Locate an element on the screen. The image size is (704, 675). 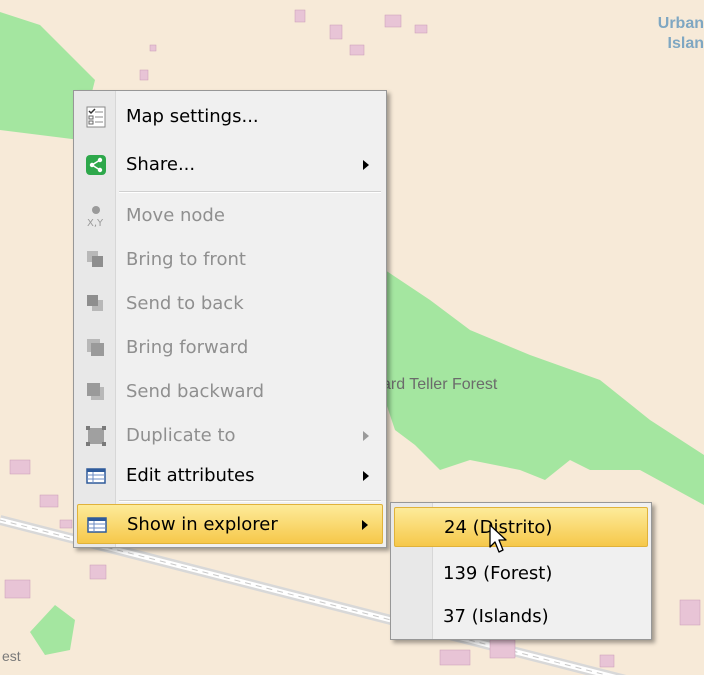
menu-item-label: Move node is located at coordinates (175, 215).